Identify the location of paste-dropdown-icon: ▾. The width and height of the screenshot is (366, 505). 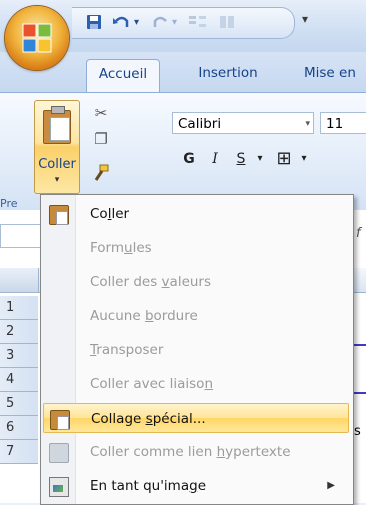
(57, 180).